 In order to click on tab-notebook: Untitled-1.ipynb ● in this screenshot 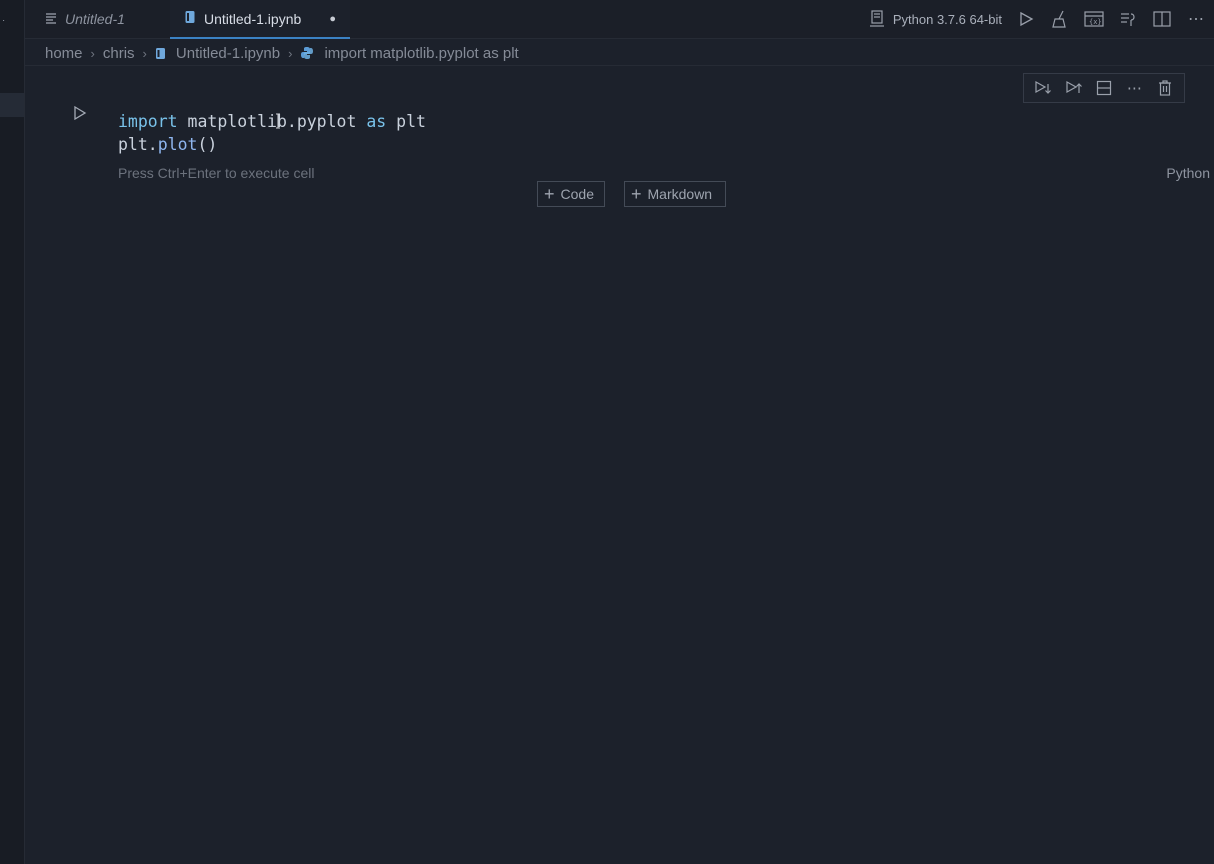, I will do `click(260, 19)`.